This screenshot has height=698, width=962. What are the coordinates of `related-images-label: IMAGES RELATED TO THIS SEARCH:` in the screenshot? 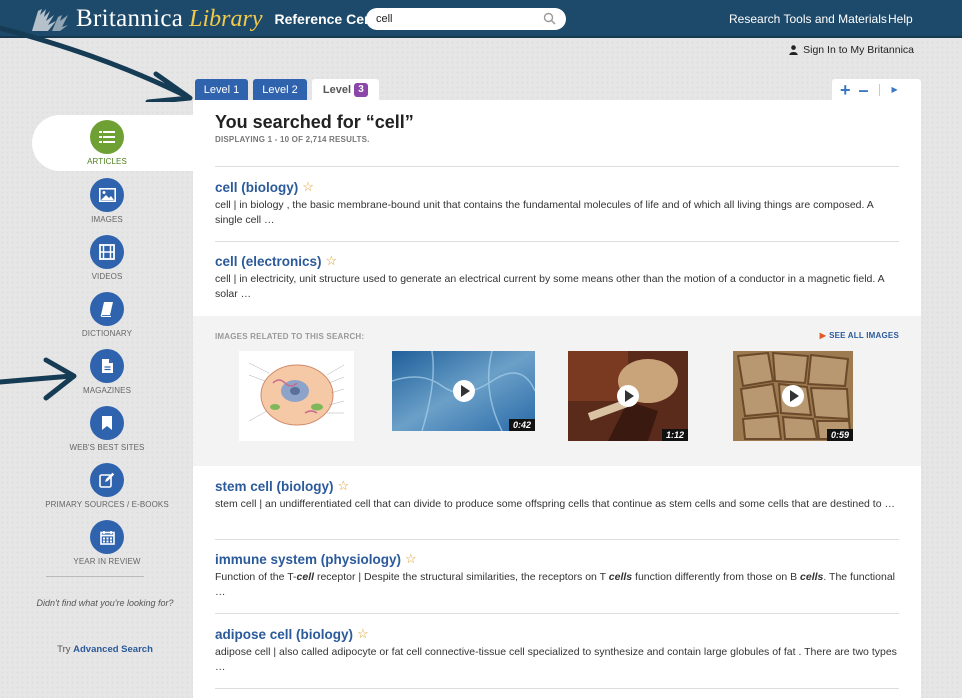 It's located at (290, 336).